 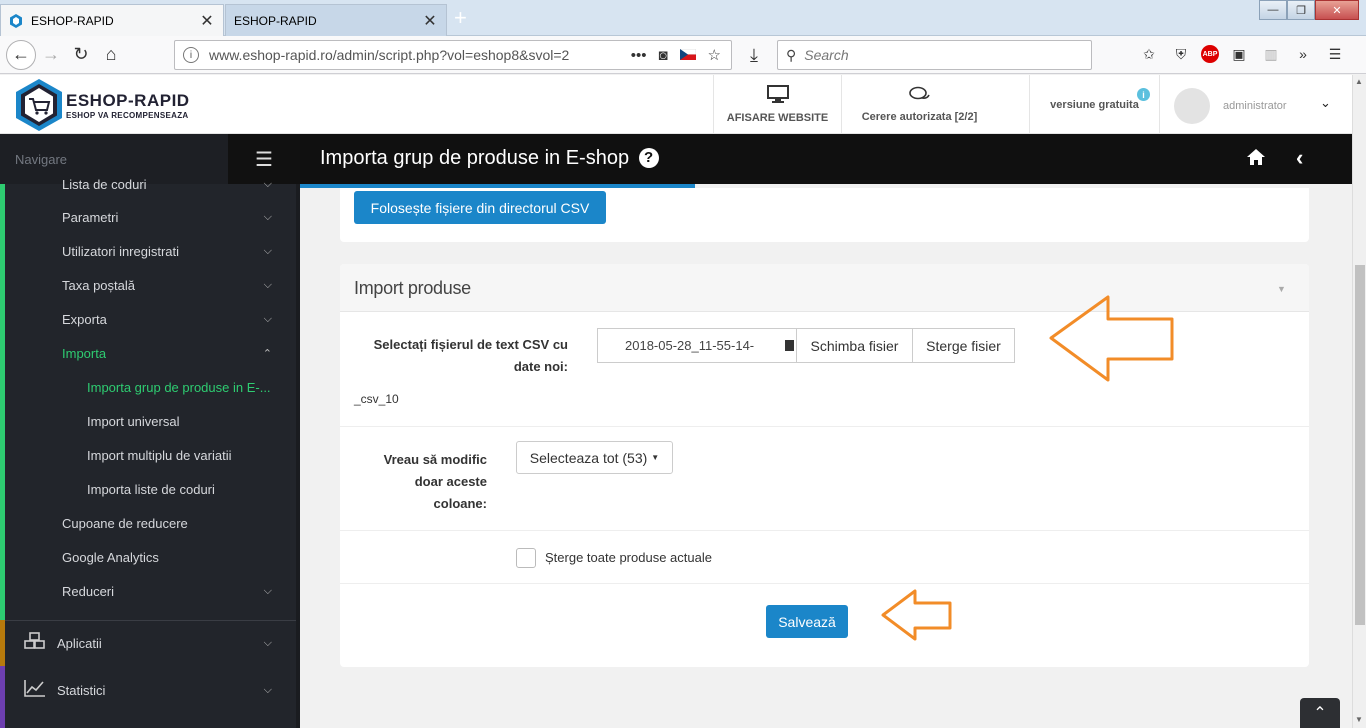 I want to click on scroll-down-icon: ▼, so click(x=1359, y=719).